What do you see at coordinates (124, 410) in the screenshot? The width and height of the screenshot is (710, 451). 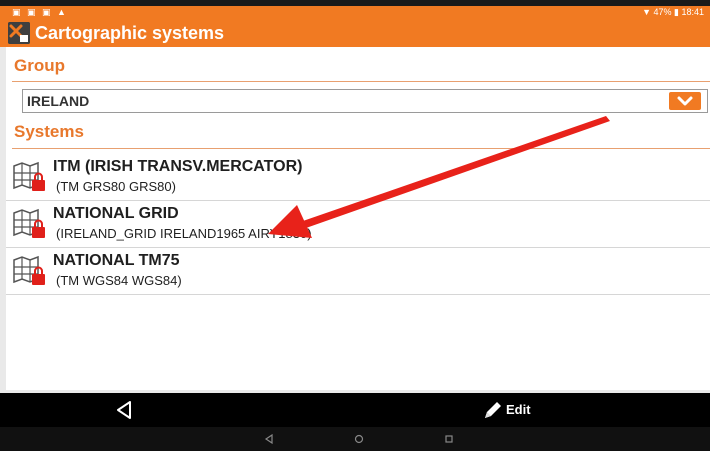 I see `back-triangle-icon` at bounding box center [124, 410].